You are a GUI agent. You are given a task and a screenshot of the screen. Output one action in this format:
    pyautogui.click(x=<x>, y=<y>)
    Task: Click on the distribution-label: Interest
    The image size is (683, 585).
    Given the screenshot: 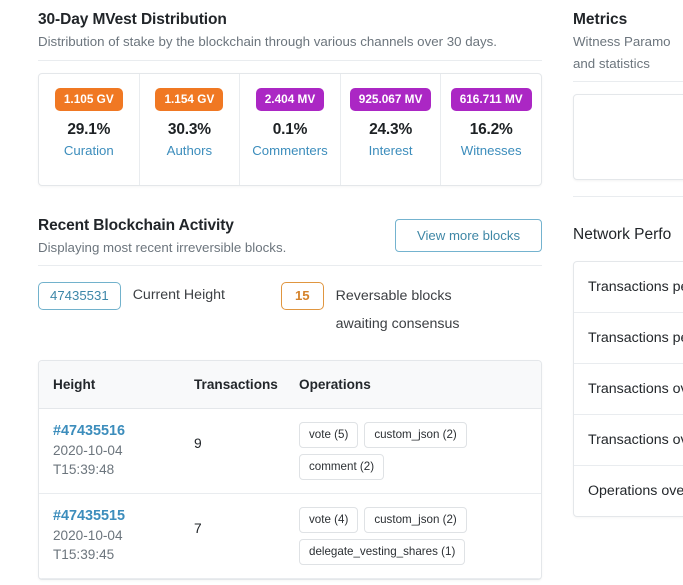 What is the action you would take?
    pyautogui.click(x=391, y=150)
    